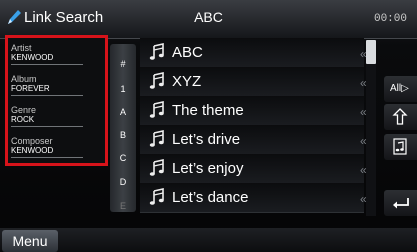 This screenshot has width=417, height=252. I want to click on index-d: D, so click(123, 182).